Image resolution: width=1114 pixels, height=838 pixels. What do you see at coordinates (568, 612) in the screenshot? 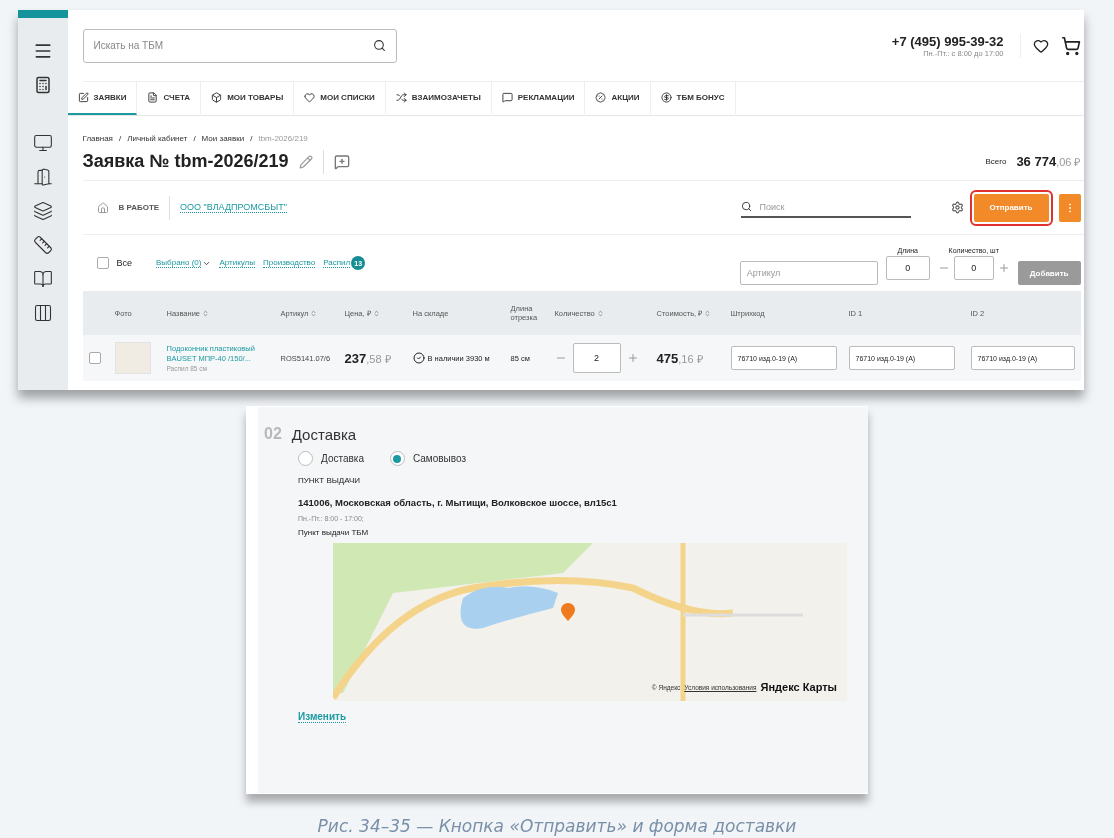
I see `map-pin-icon` at bounding box center [568, 612].